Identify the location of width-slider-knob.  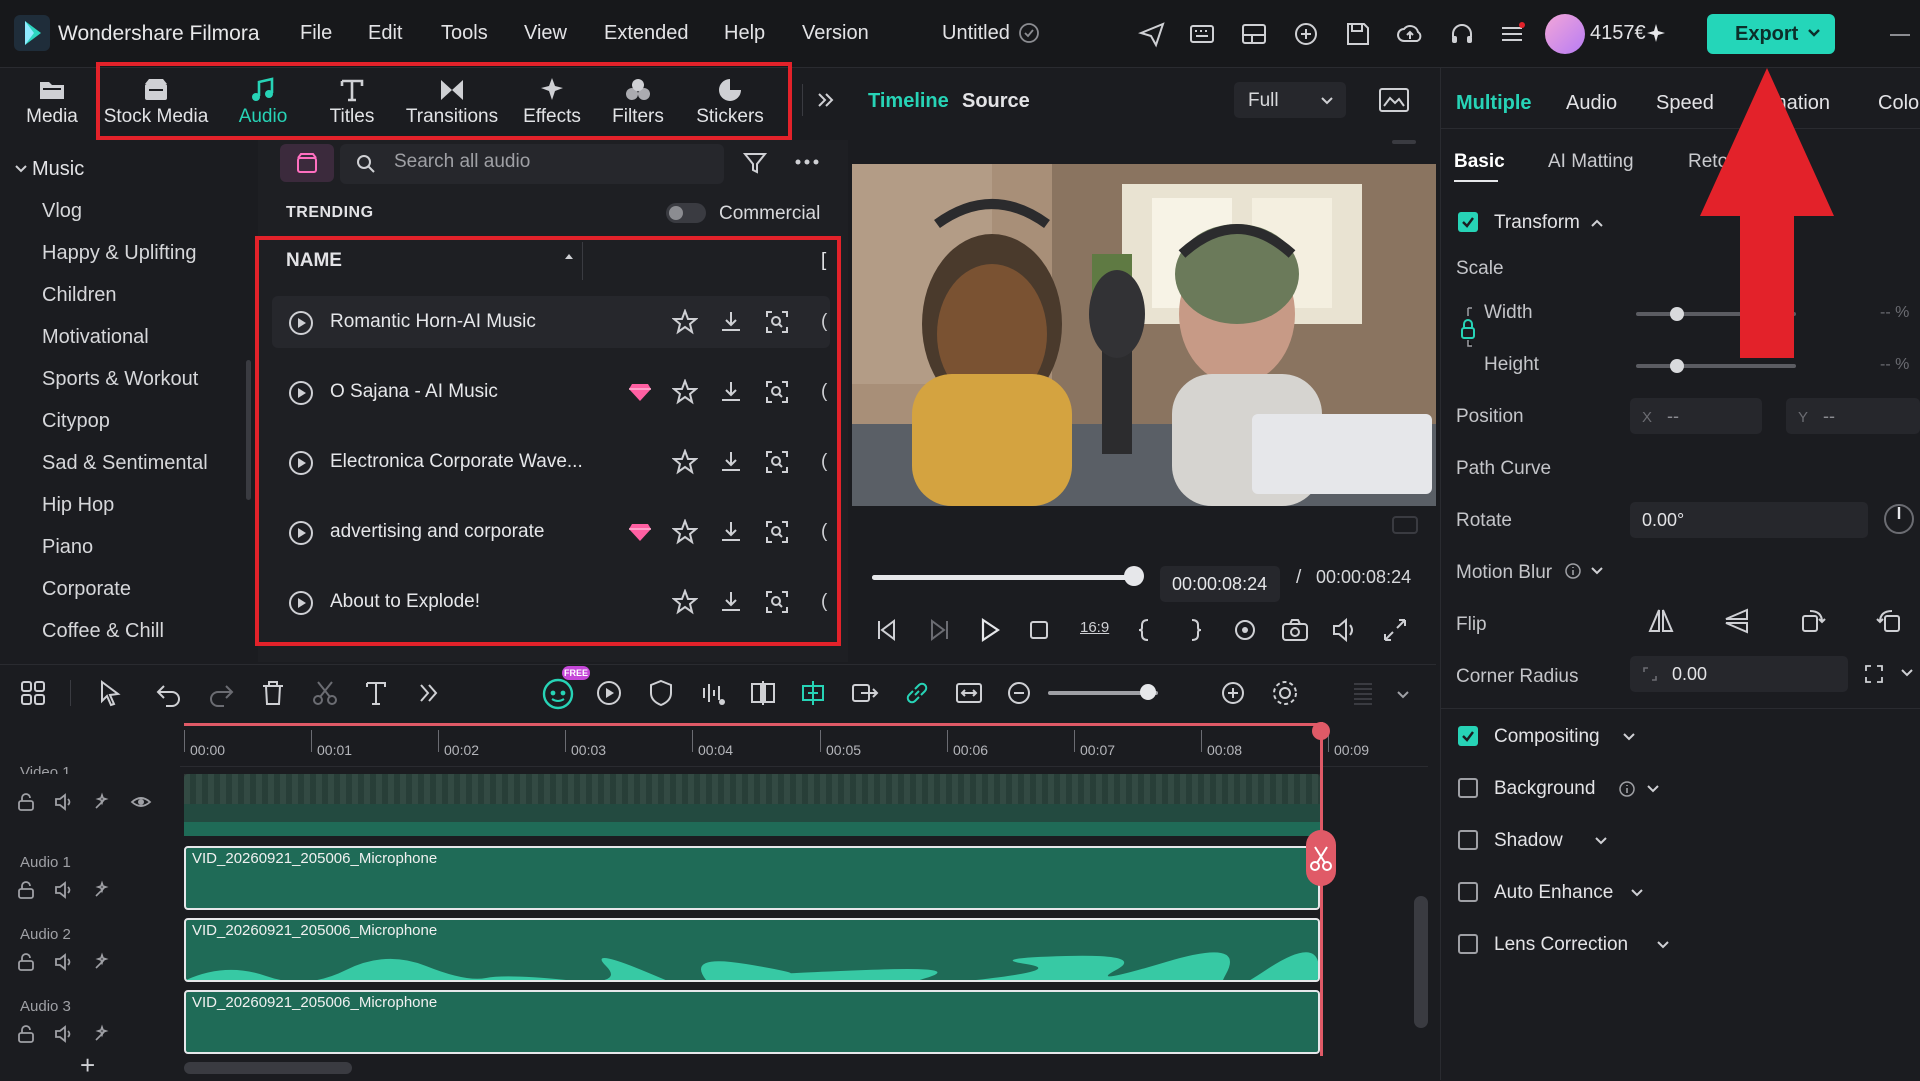
(1677, 314).